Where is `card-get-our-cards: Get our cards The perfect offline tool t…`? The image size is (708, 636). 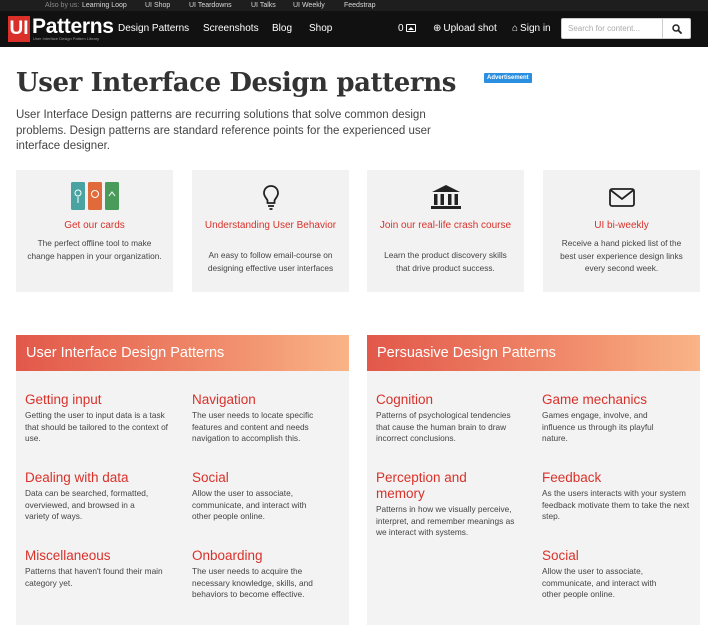
card-get-our-cards: Get our cards The perfect offline tool t… is located at coordinates (94, 231).